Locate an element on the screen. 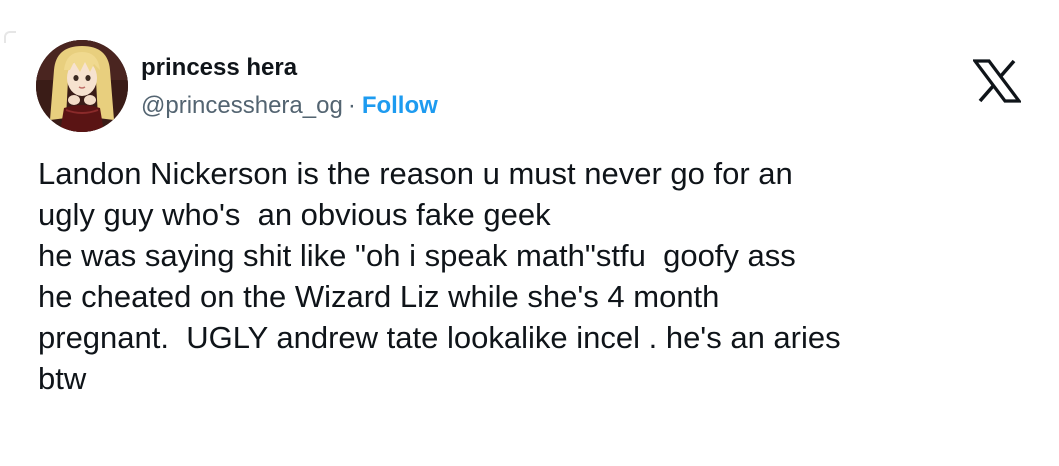  avatar is located at coordinates (82, 86).